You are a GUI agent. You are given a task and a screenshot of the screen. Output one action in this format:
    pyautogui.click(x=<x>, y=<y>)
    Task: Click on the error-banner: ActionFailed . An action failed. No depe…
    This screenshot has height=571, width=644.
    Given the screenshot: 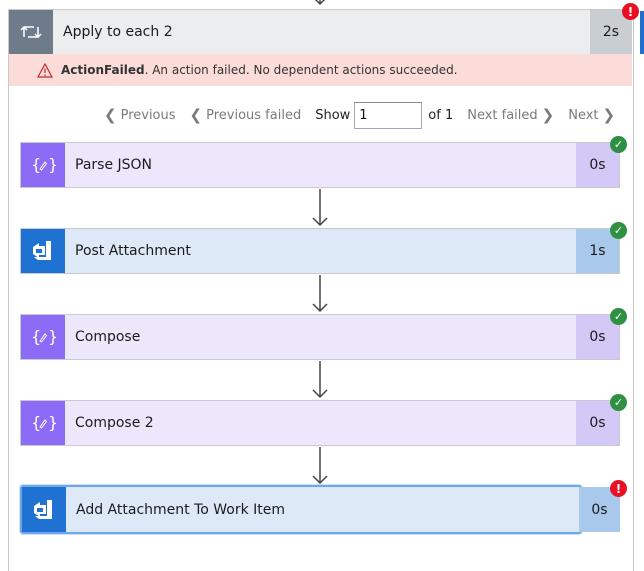 What is the action you would take?
    pyautogui.click(x=320, y=70)
    